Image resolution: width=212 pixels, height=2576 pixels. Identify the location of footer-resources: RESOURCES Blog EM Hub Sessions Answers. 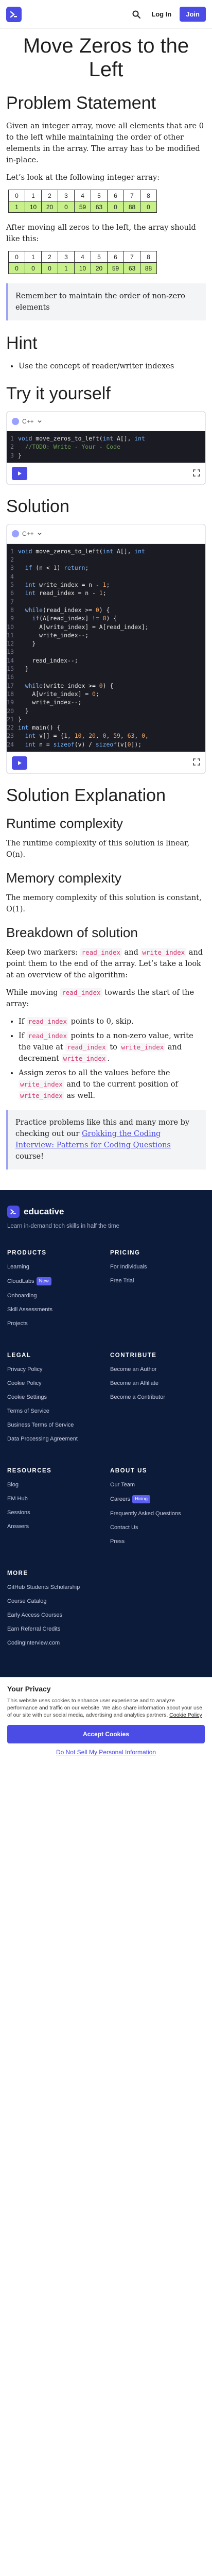
(54, 1510).